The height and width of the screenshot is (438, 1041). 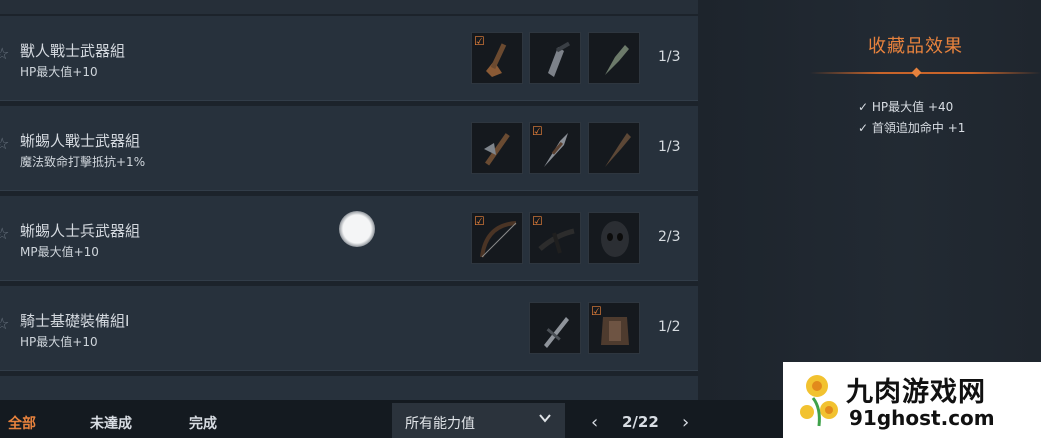 What do you see at coordinates (349, 328) in the screenshot?
I see `collection-row: ☆ 騎士基礎裝備組Ⅰ HP最大值+10 ☑ 1/2` at bounding box center [349, 328].